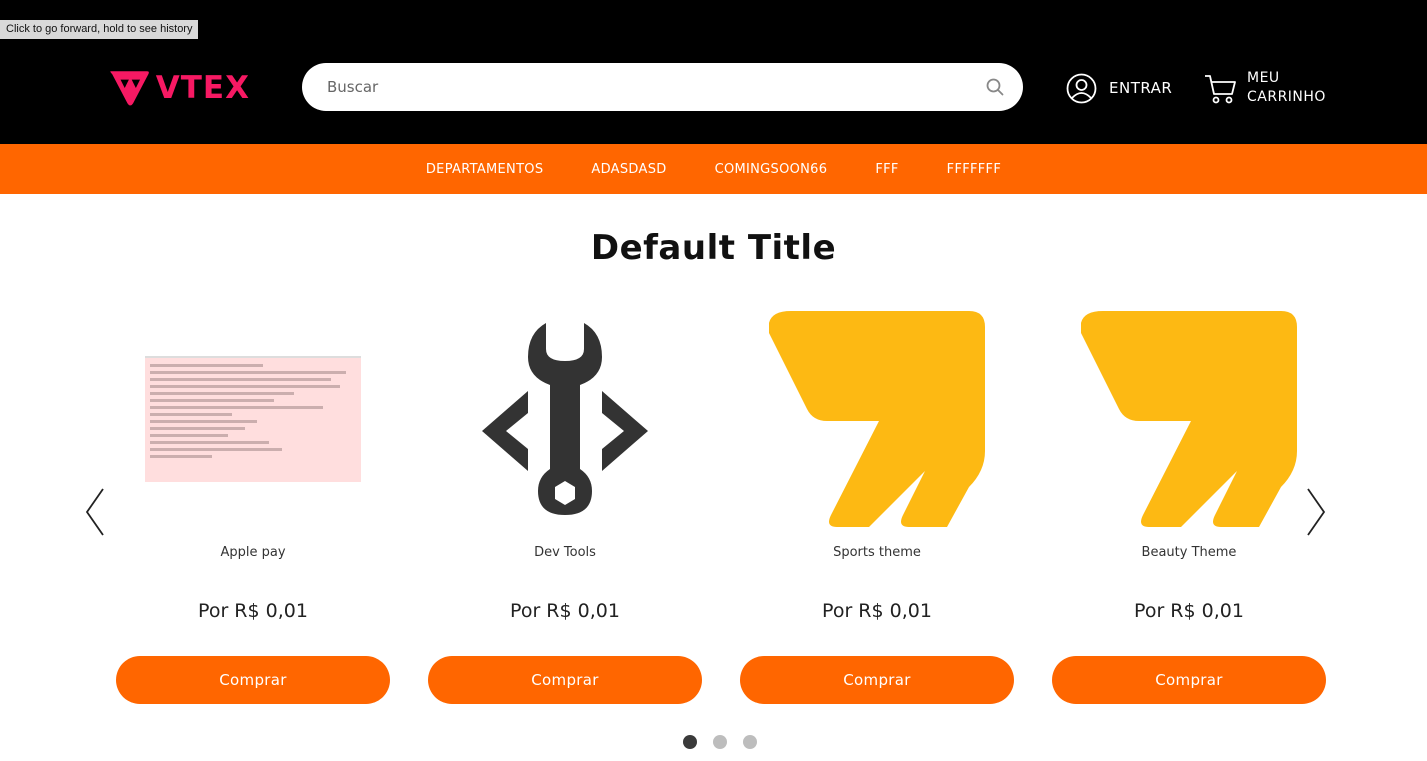 This screenshot has width=1427, height=761. I want to click on chevron-left-icon, so click(94, 512).